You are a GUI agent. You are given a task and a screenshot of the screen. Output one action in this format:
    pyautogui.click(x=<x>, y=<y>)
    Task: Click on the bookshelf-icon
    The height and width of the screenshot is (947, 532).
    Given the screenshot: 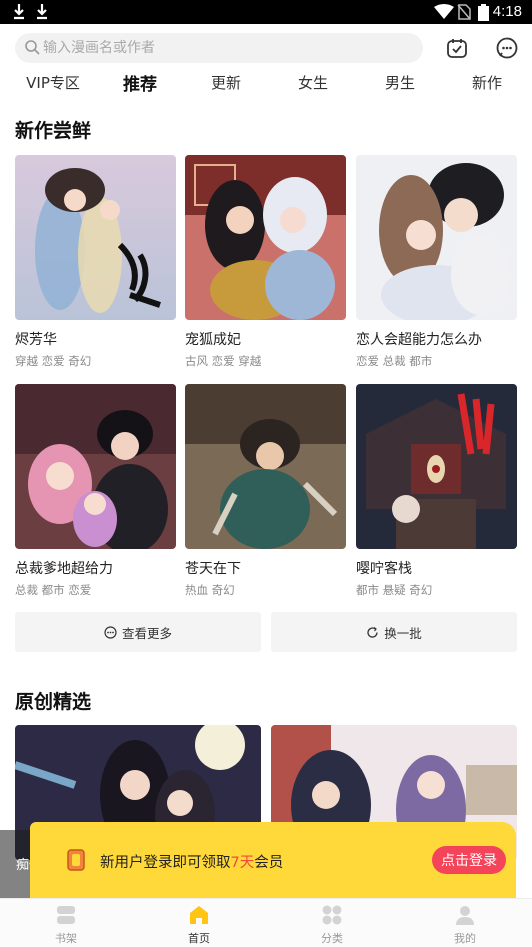 What is the action you would take?
    pyautogui.click(x=66, y=915)
    